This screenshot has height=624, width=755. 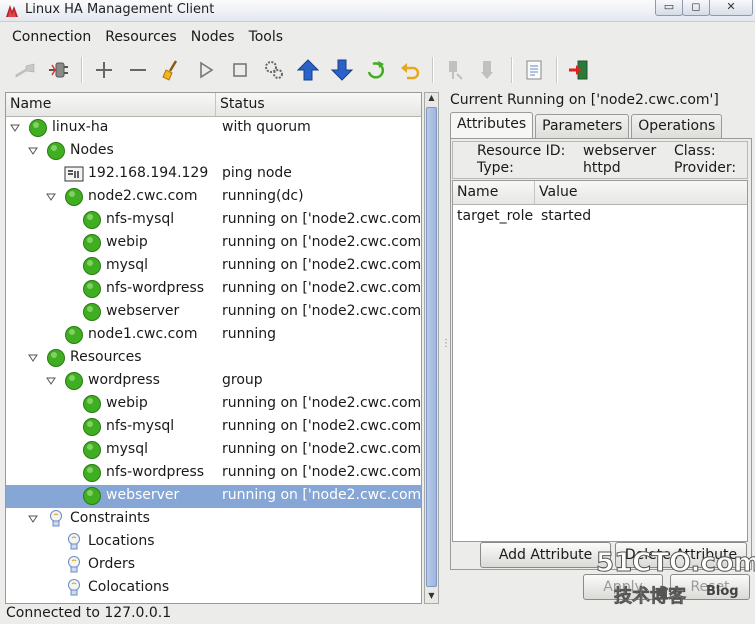 What do you see at coordinates (141, 37) in the screenshot?
I see `menu-resources: Resources` at bounding box center [141, 37].